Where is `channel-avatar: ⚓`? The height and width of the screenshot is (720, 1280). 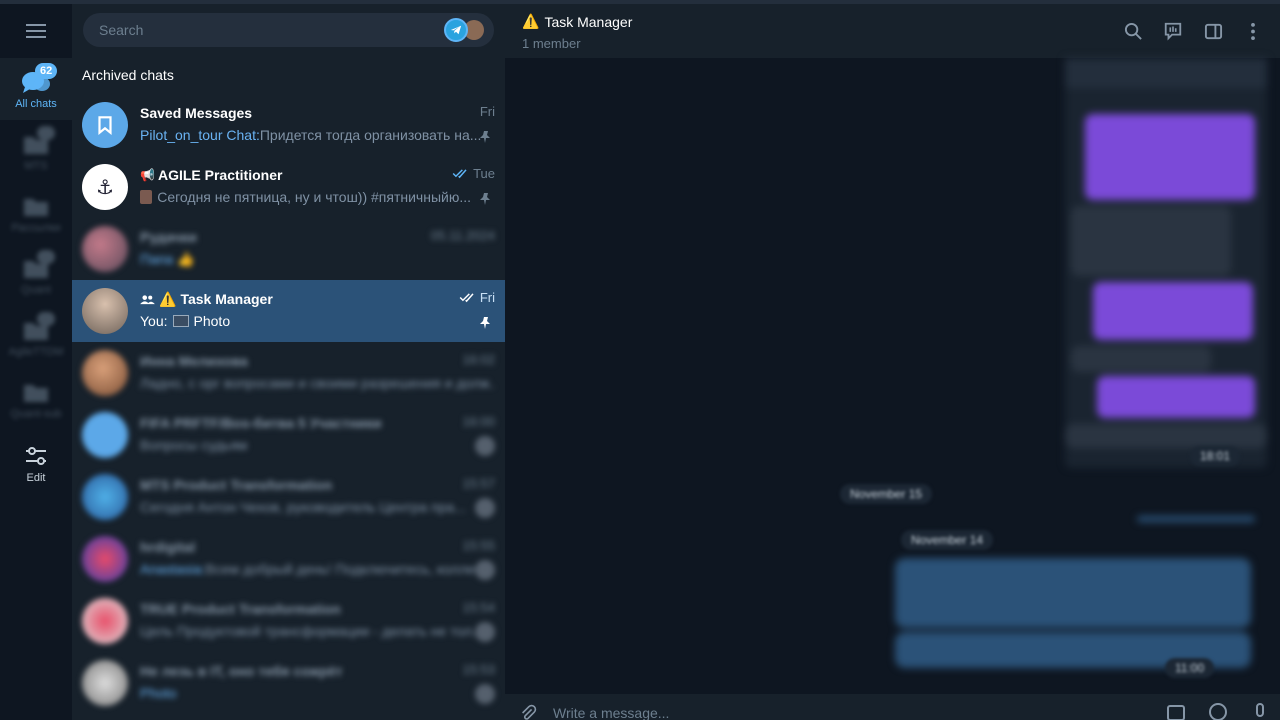
channel-avatar: ⚓ is located at coordinates (105, 187).